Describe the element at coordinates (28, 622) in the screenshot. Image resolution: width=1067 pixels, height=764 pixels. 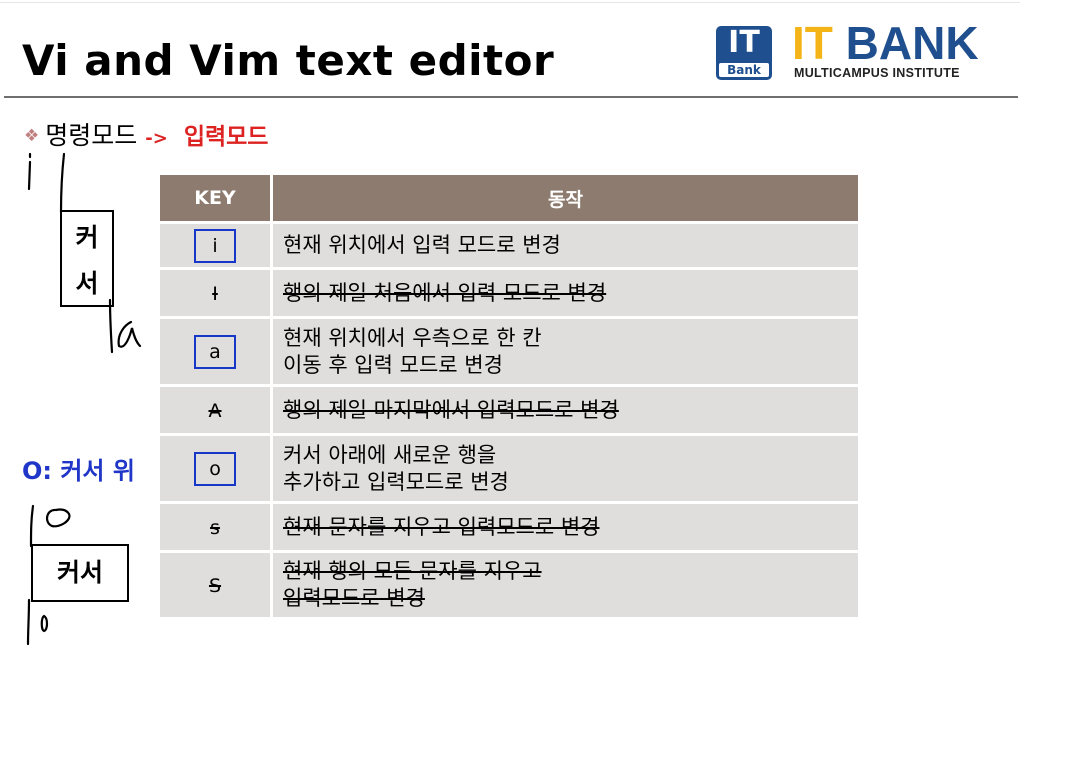
I see `ink-below-bar` at that location.